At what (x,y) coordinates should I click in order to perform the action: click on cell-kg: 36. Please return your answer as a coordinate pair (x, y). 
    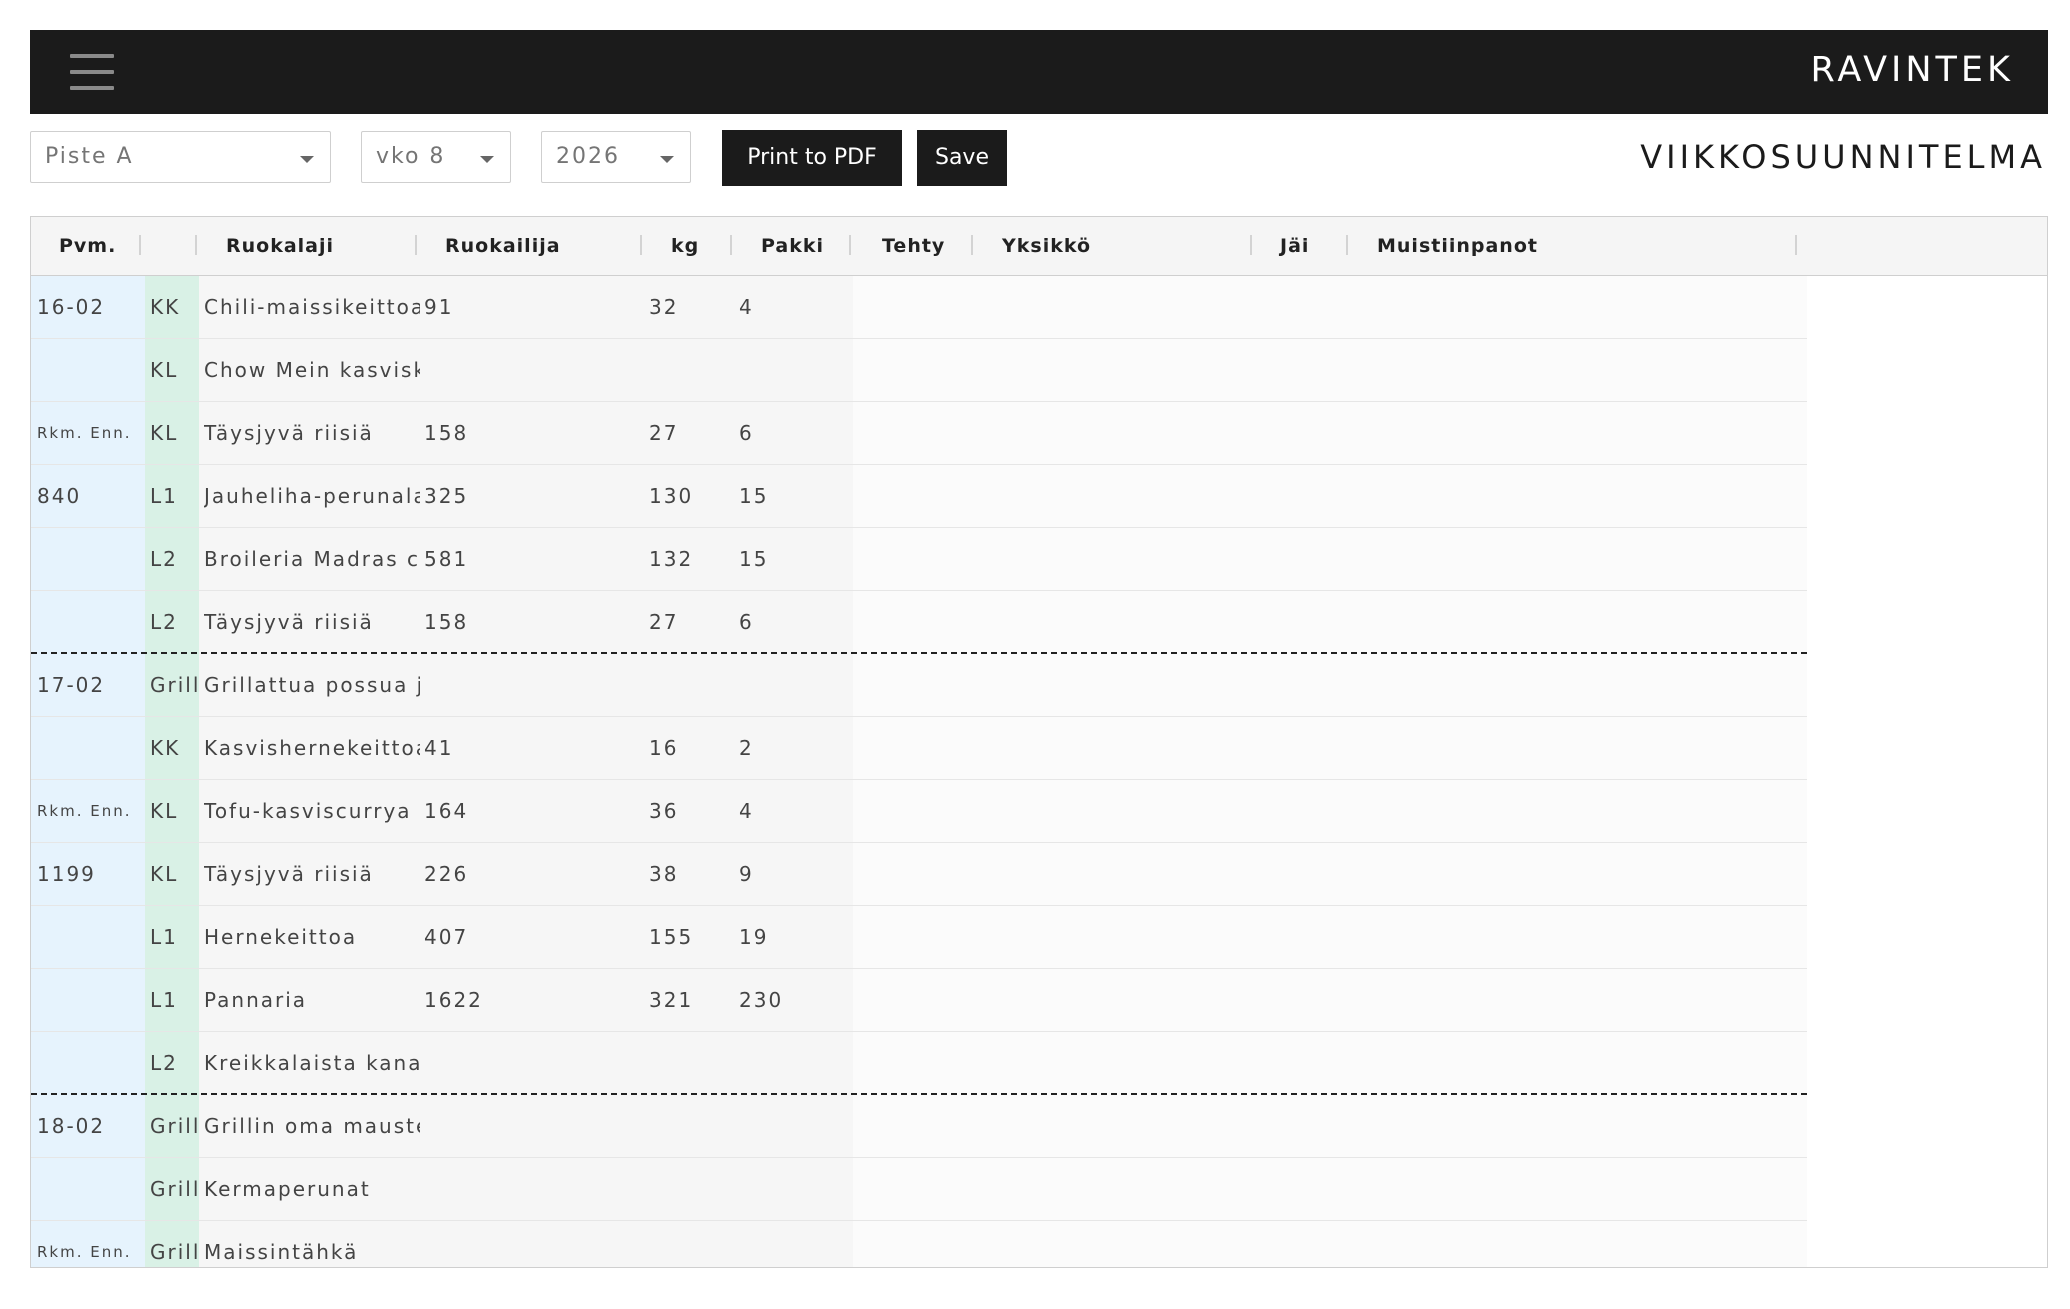
    Looking at the image, I should click on (689, 811).